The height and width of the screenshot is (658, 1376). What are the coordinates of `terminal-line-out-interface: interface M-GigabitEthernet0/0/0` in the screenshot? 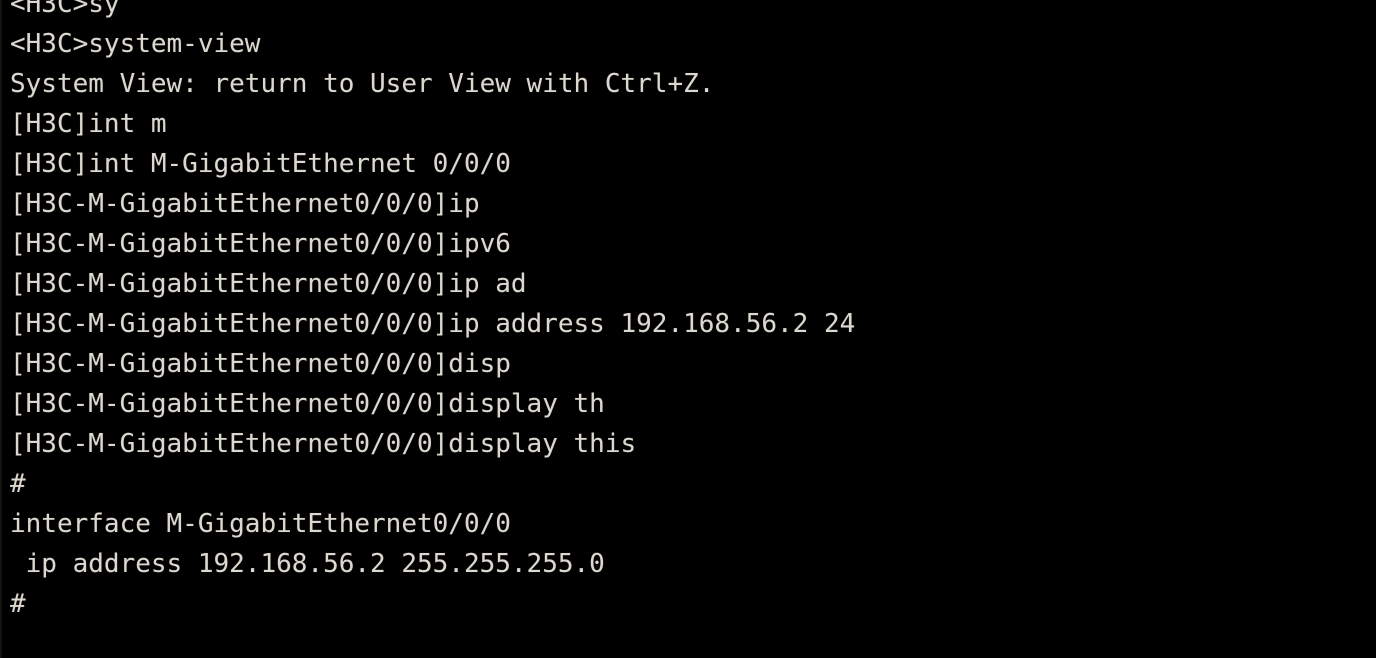 It's located at (260, 524).